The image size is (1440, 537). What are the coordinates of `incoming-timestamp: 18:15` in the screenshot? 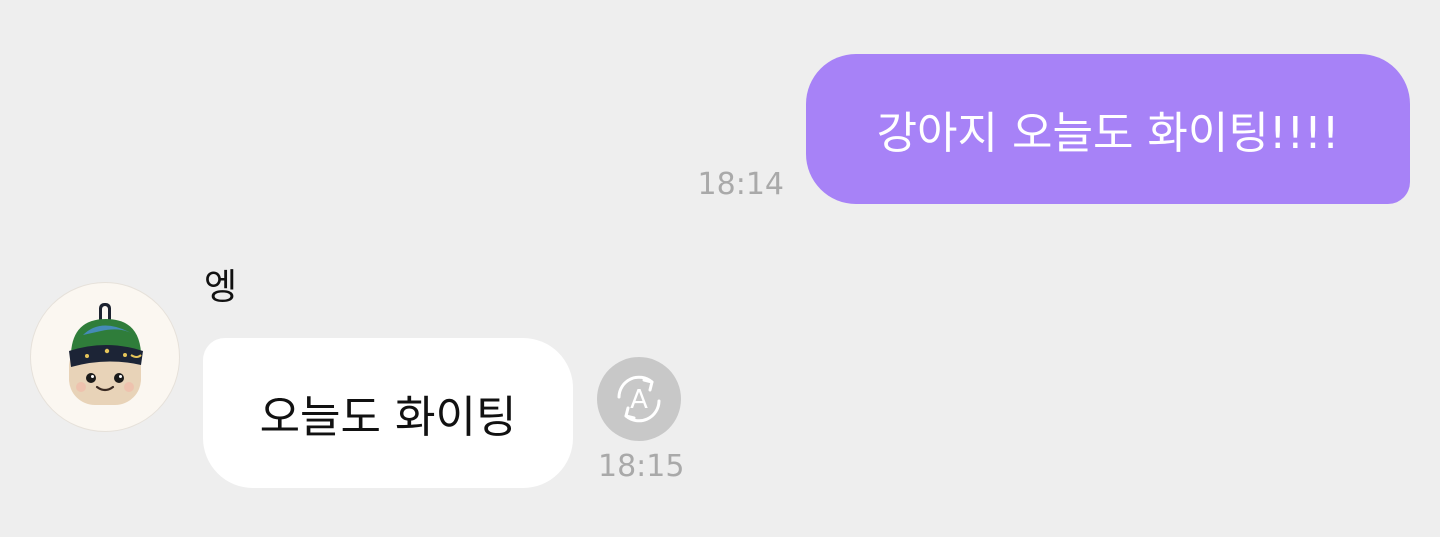 It's located at (641, 466).